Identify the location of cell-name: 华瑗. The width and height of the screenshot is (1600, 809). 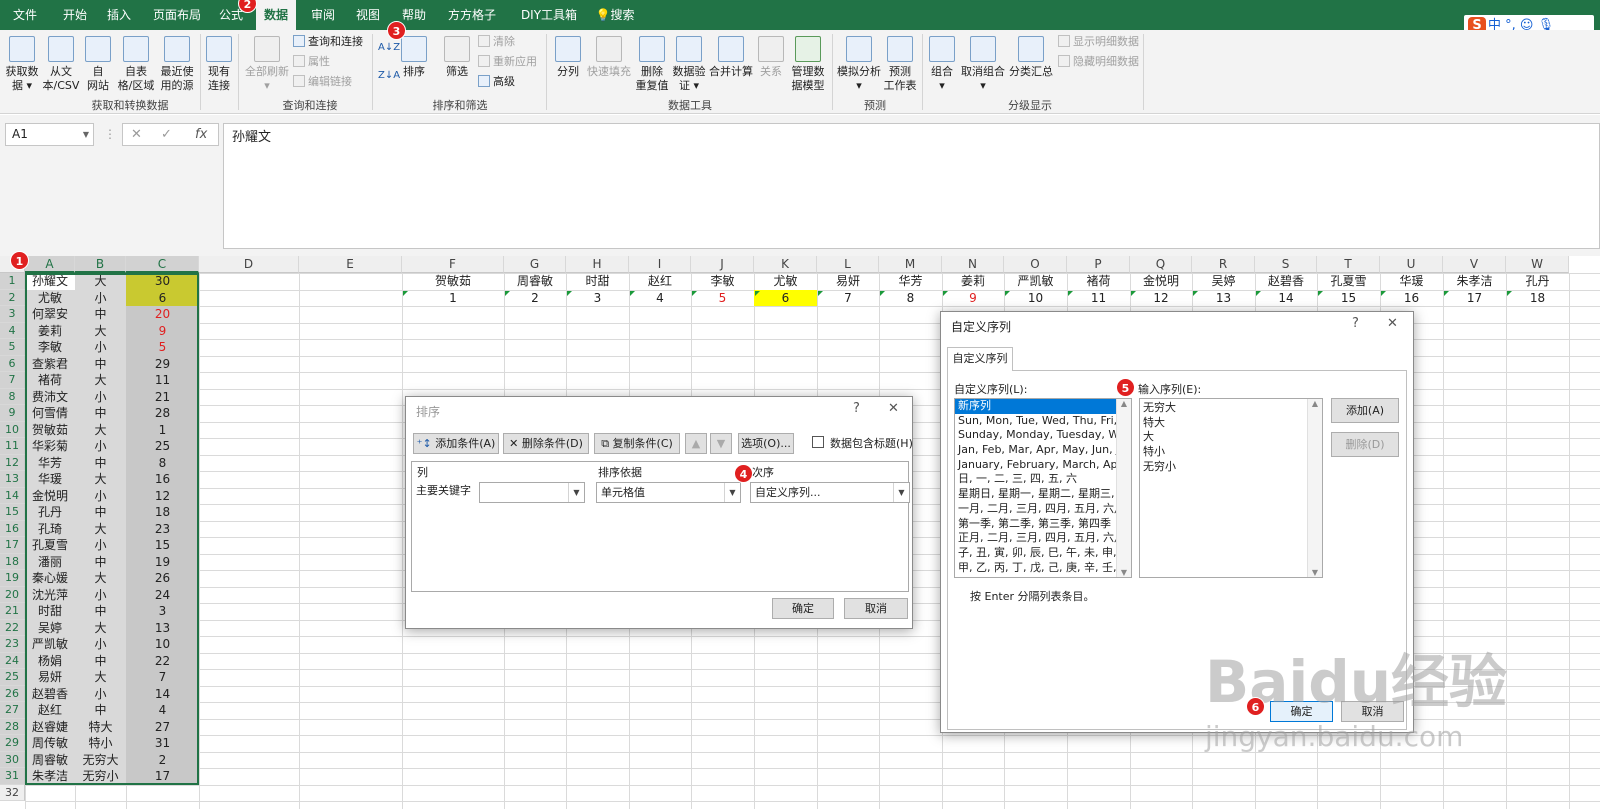
(50, 479).